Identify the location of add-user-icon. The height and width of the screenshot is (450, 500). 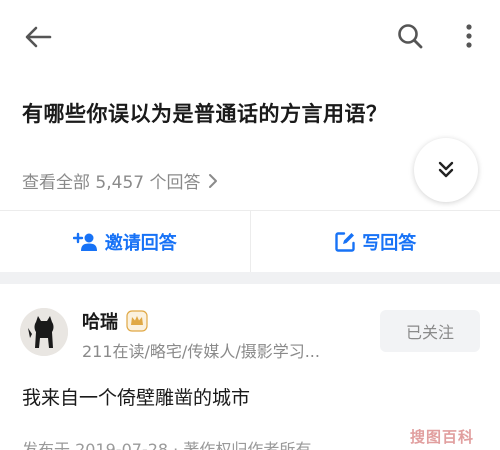
(84, 241).